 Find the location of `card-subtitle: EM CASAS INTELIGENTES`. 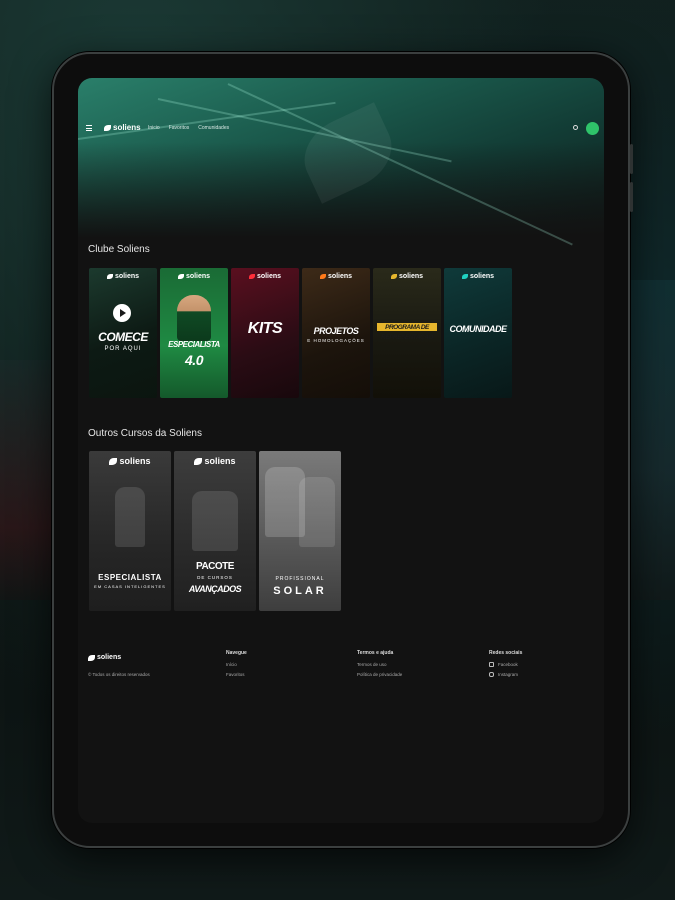

card-subtitle: EM CASAS INTELIGENTES is located at coordinates (130, 586).